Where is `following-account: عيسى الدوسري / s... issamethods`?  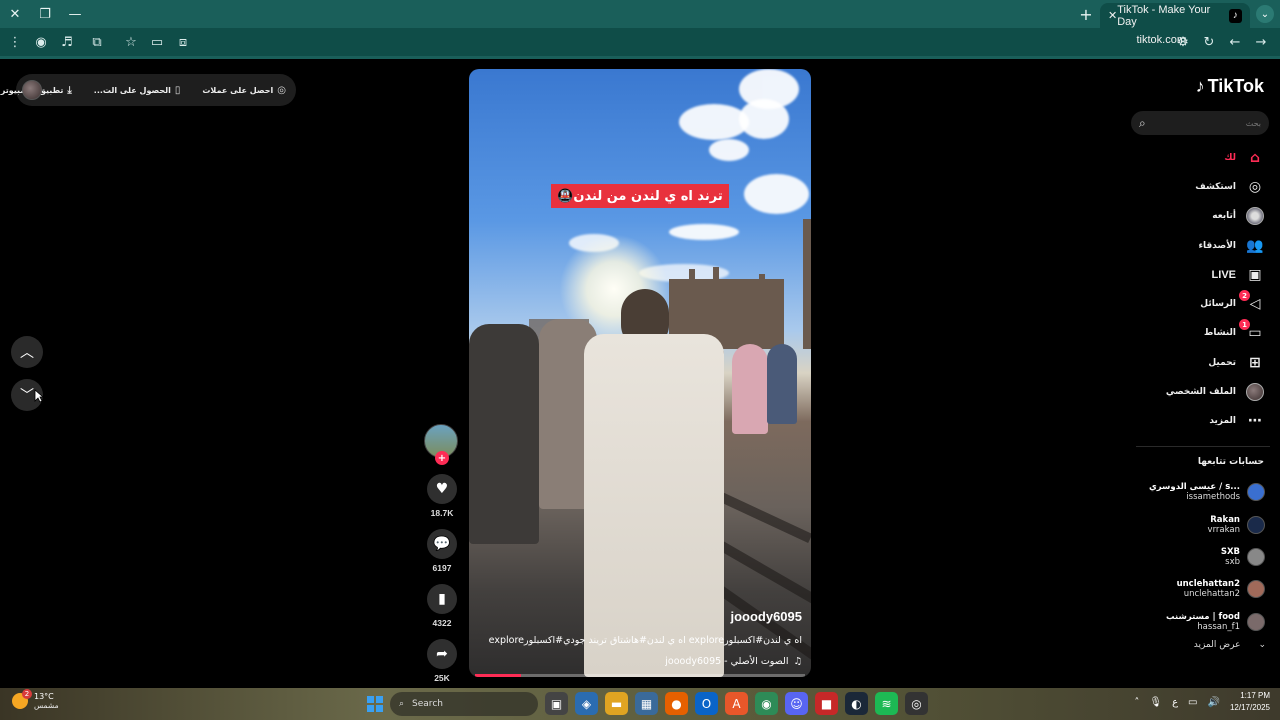
following-account: عيسى الدوسري / s... issamethods is located at coordinates (1200, 492).